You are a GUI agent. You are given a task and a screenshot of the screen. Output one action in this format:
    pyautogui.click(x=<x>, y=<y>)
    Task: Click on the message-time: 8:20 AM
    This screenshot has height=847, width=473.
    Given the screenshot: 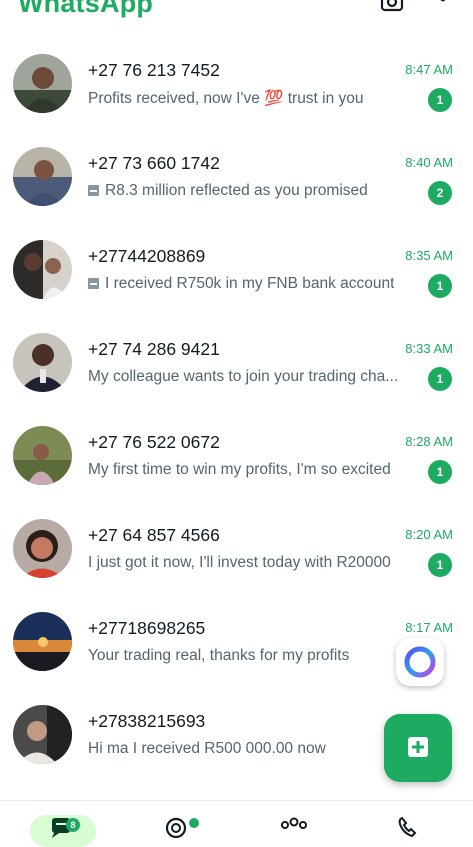 What is the action you would take?
    pyautogui.click(x=429, y=534)
    